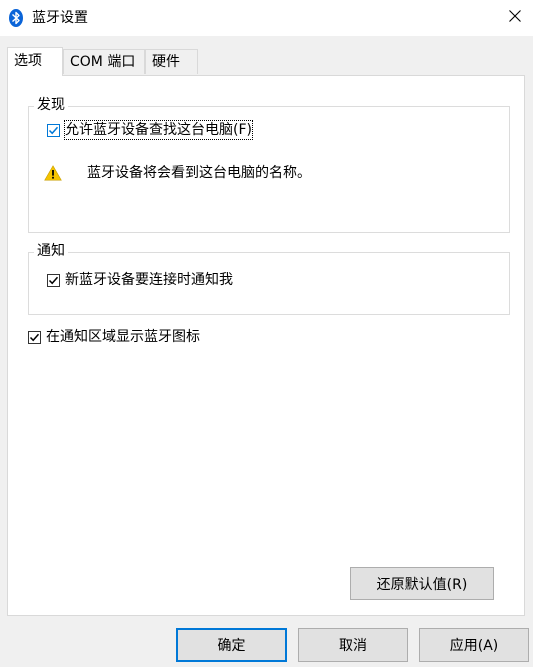 Image resolution: width=533 pixels, height=667 pixels. I want to click on notify-new-device-row: 新蓝牙设备要连接时通知我, so click(140, 280).